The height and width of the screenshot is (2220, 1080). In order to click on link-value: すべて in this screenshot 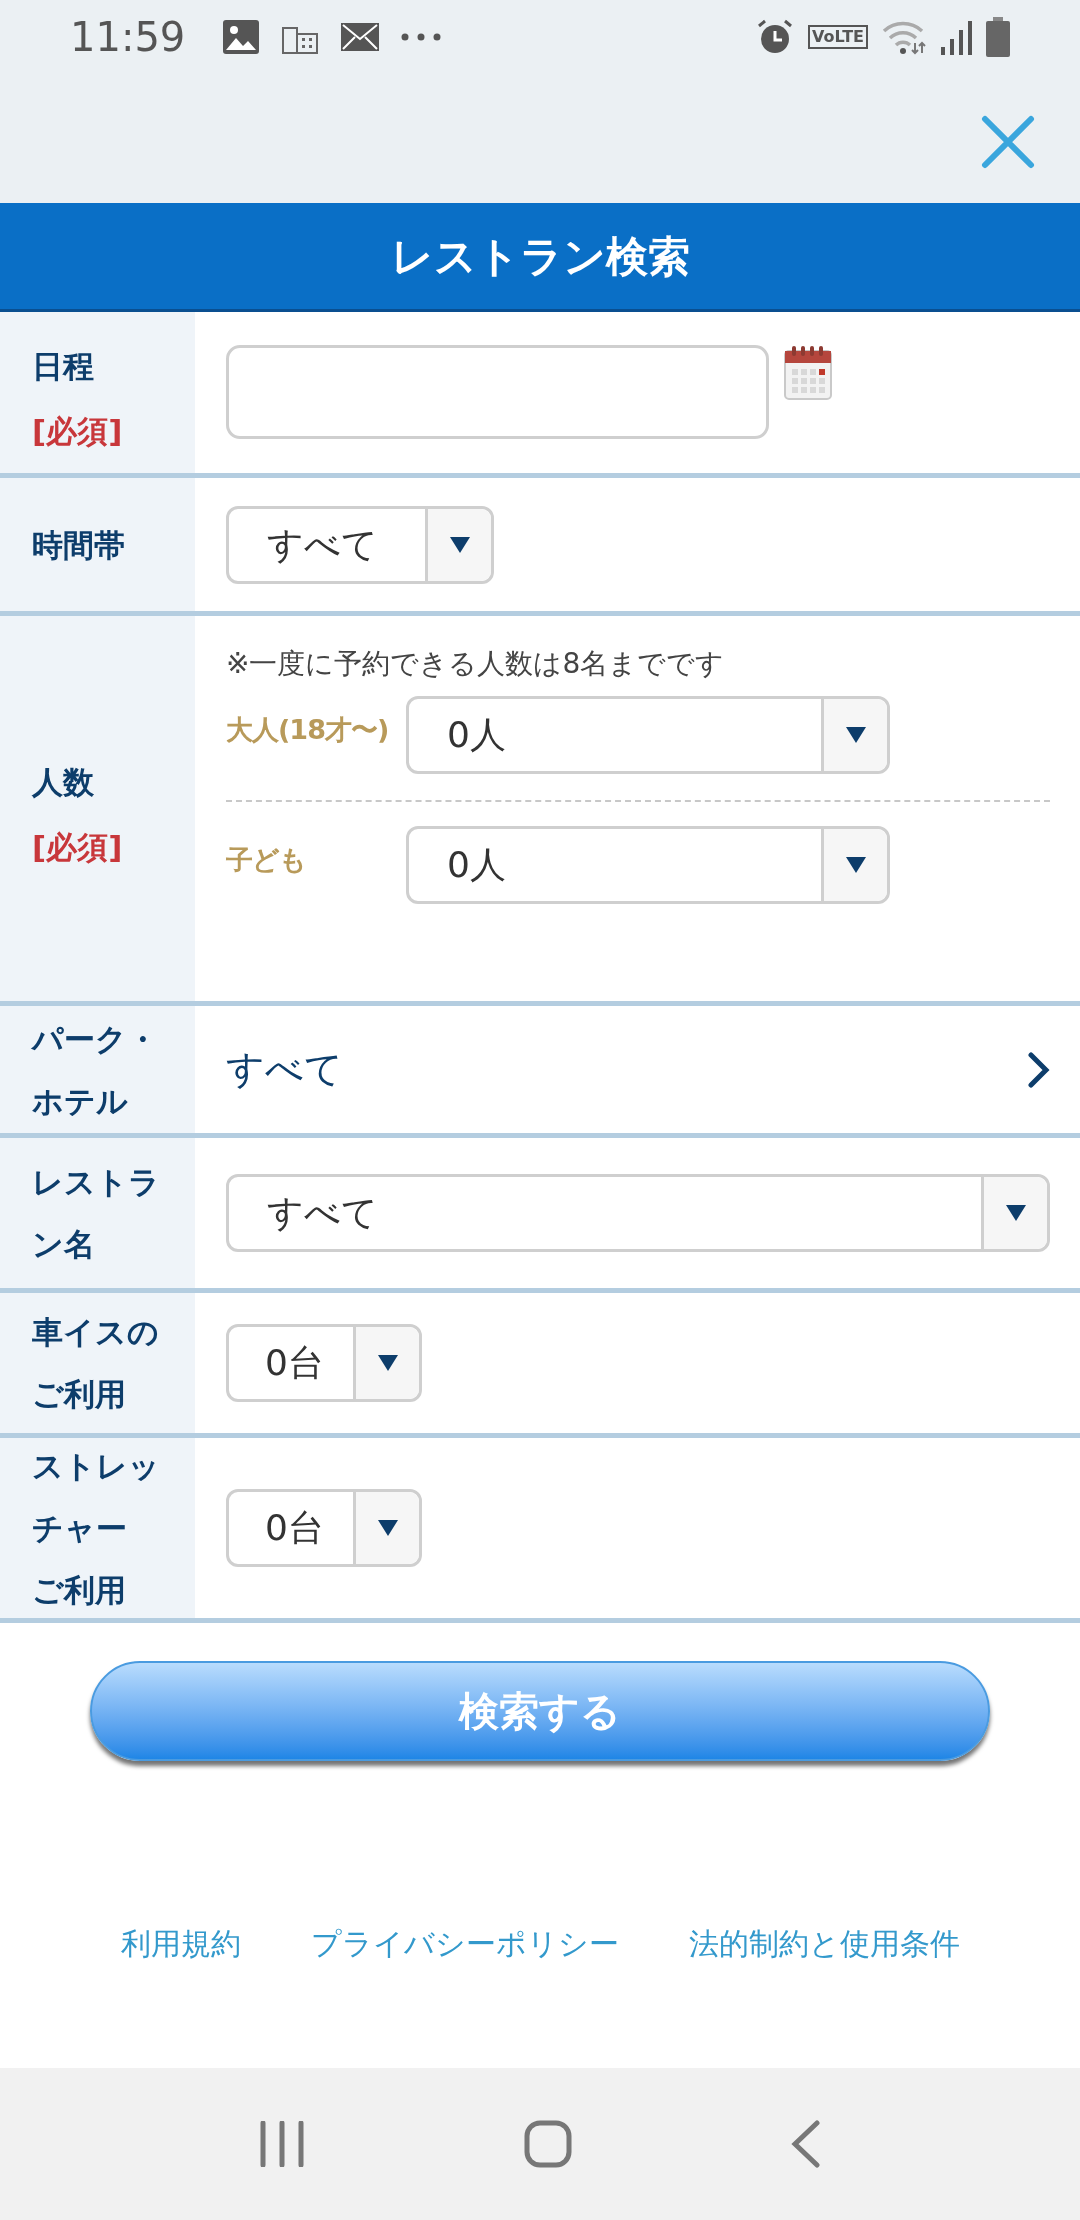, I will do `click(284, 1069)`.